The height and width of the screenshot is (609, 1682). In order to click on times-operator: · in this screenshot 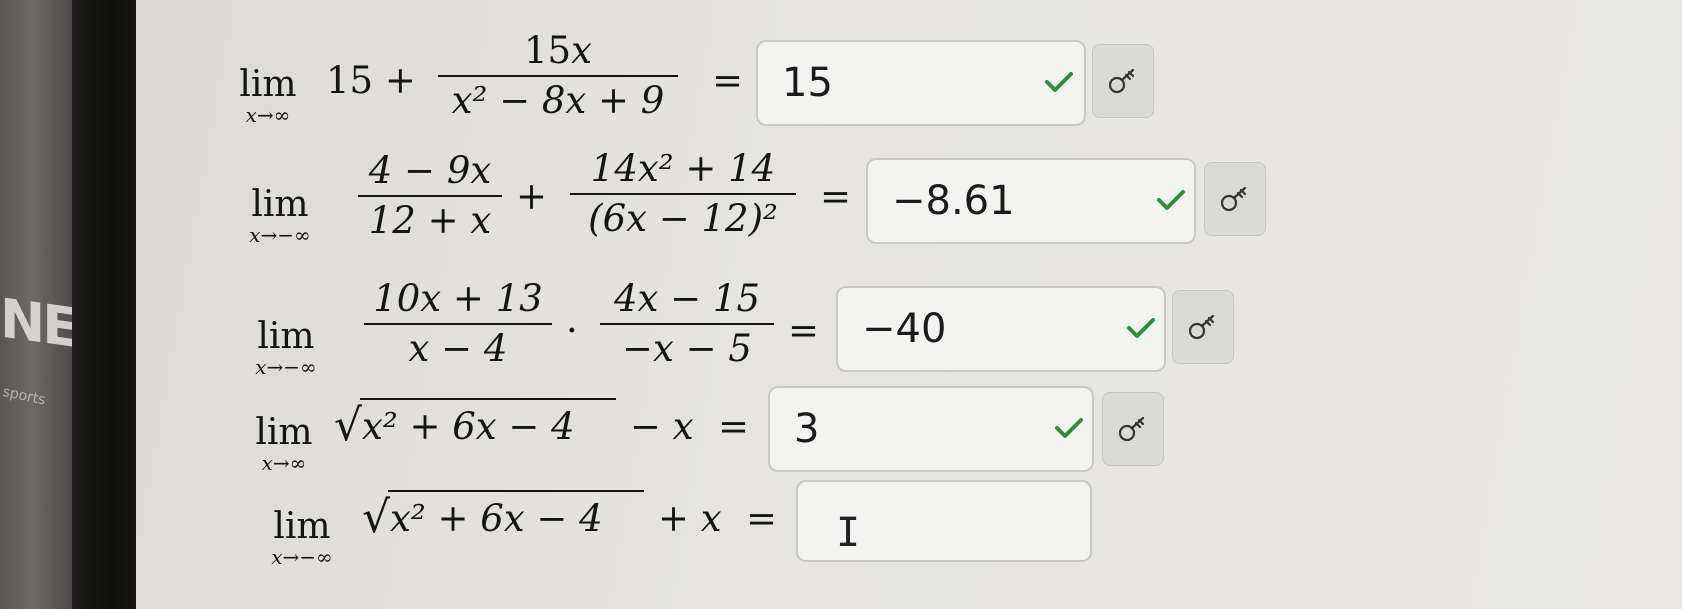, I will do `click(572, 330)`.